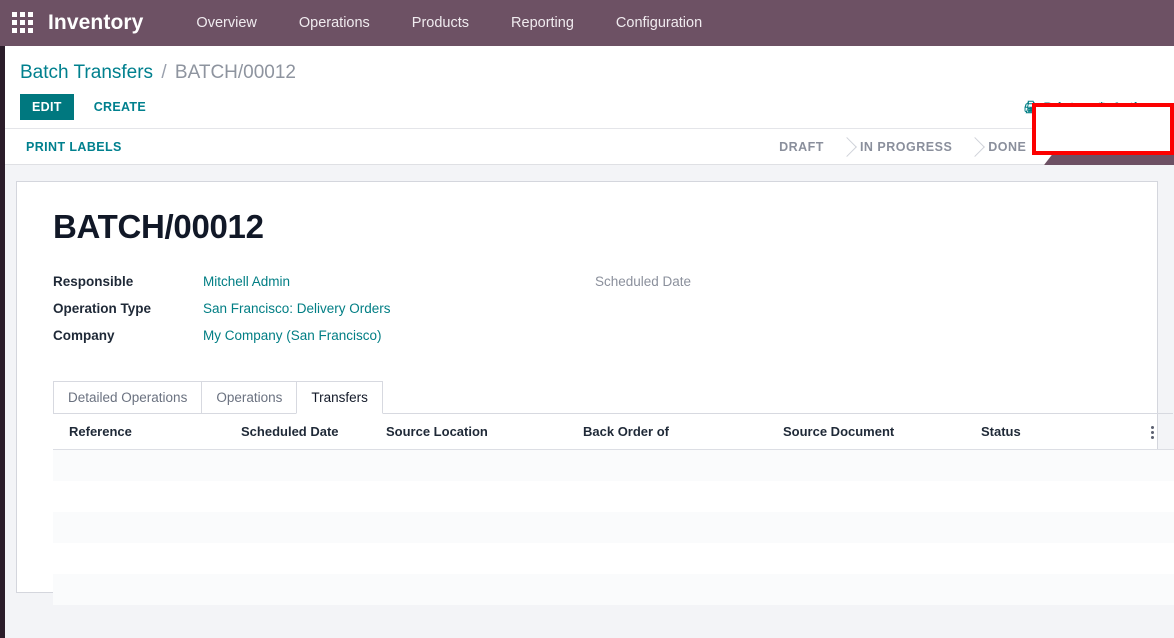  What do you see at coordinates (102, 308) in the screenshot?
I see `field-operation-type-label: Operation Type` at bounding box center [102, 308].